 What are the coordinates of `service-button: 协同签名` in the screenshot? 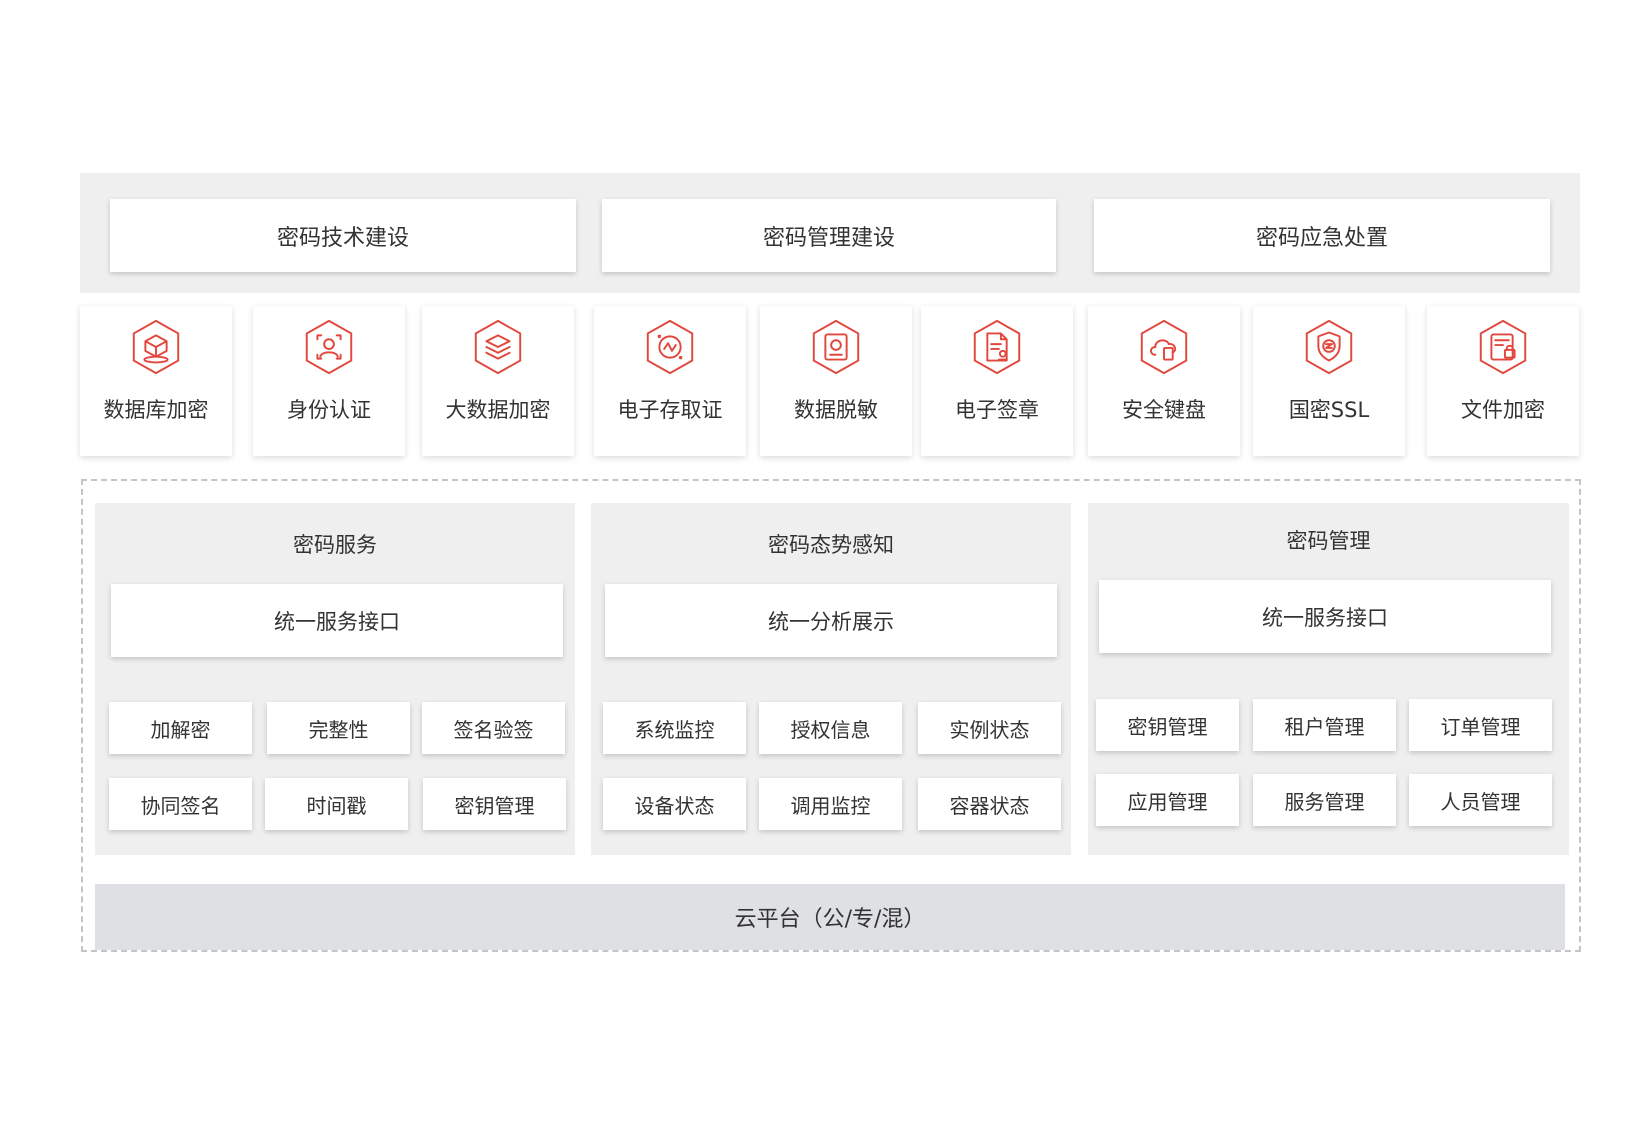 It's located at (180, 804).